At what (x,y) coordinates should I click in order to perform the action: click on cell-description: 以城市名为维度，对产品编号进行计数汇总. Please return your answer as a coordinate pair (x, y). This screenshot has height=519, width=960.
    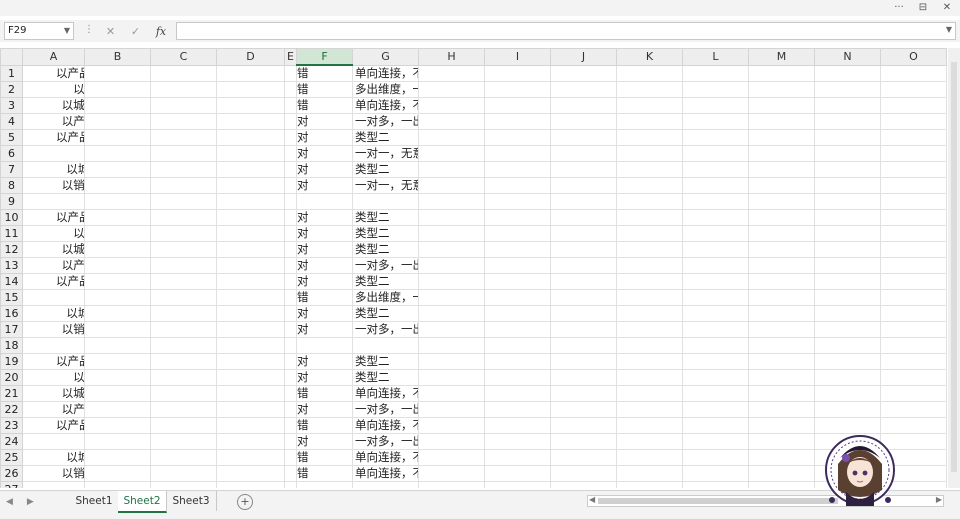
    Looking at the image, I should click on (53, 249).